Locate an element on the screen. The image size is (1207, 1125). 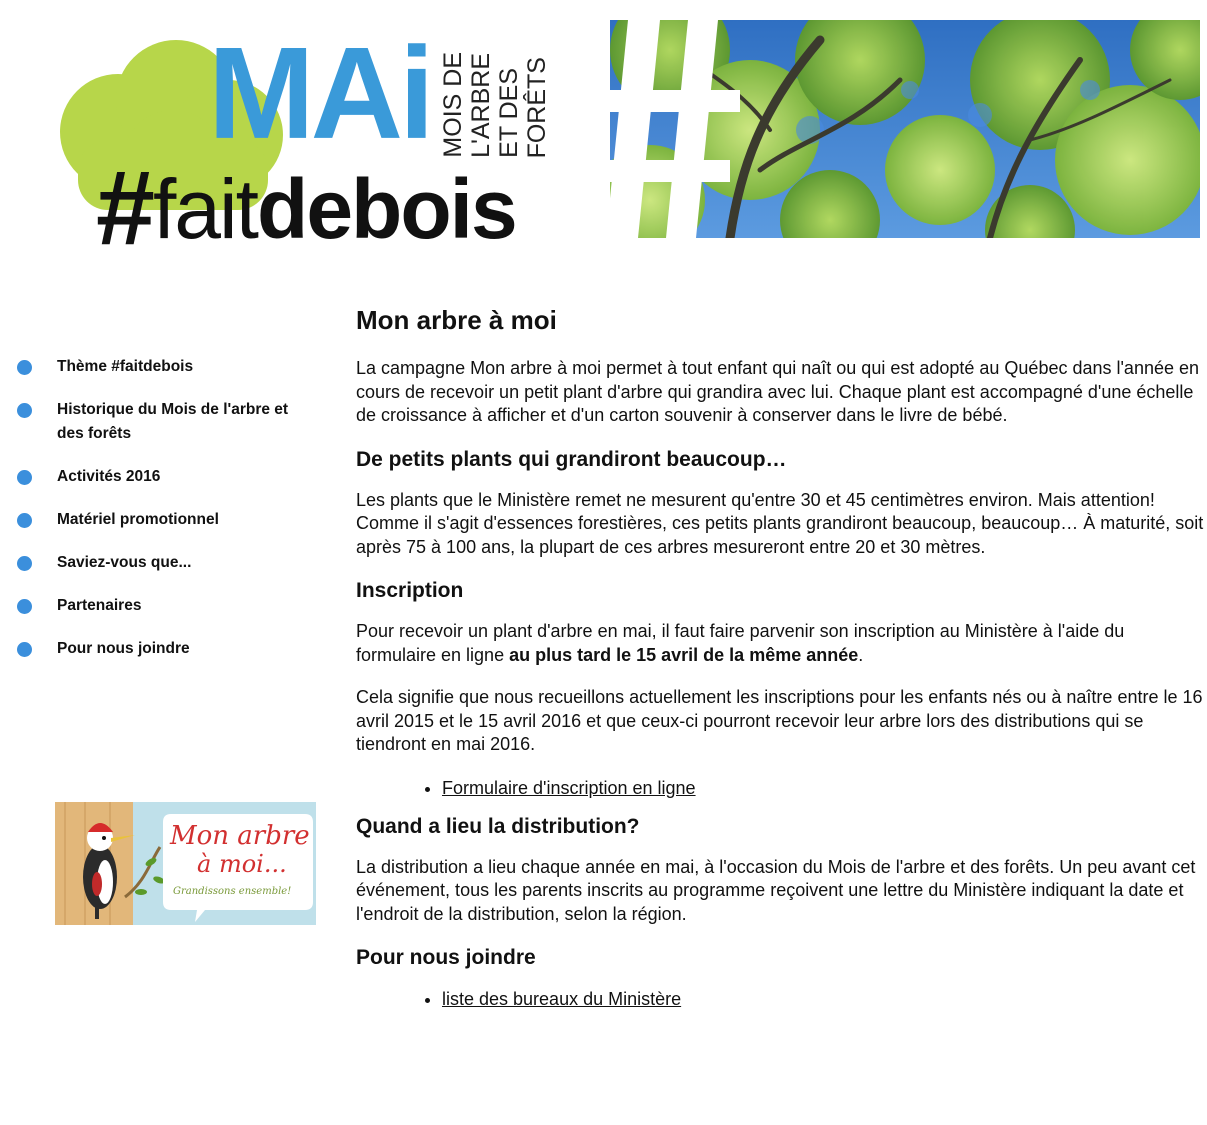
logo-hash-symbol: # is located at coordinates (125, 208).